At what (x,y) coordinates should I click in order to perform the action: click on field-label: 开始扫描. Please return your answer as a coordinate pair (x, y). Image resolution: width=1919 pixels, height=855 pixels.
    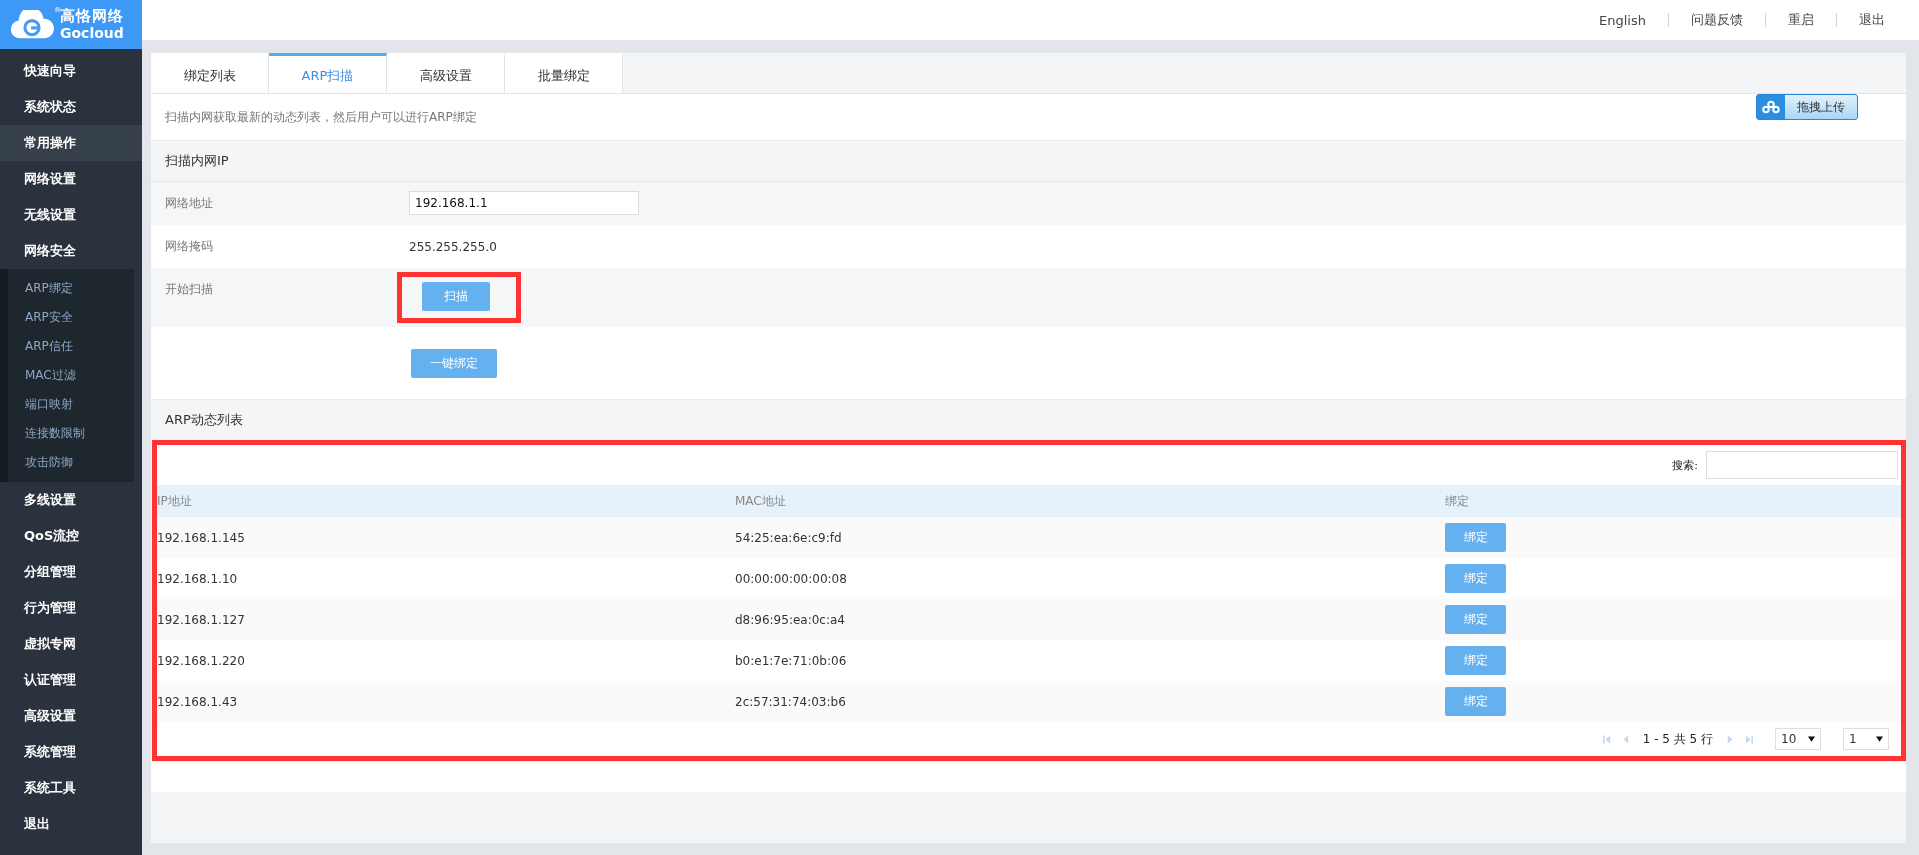
    Looking at the image, I should click on (189, 289).